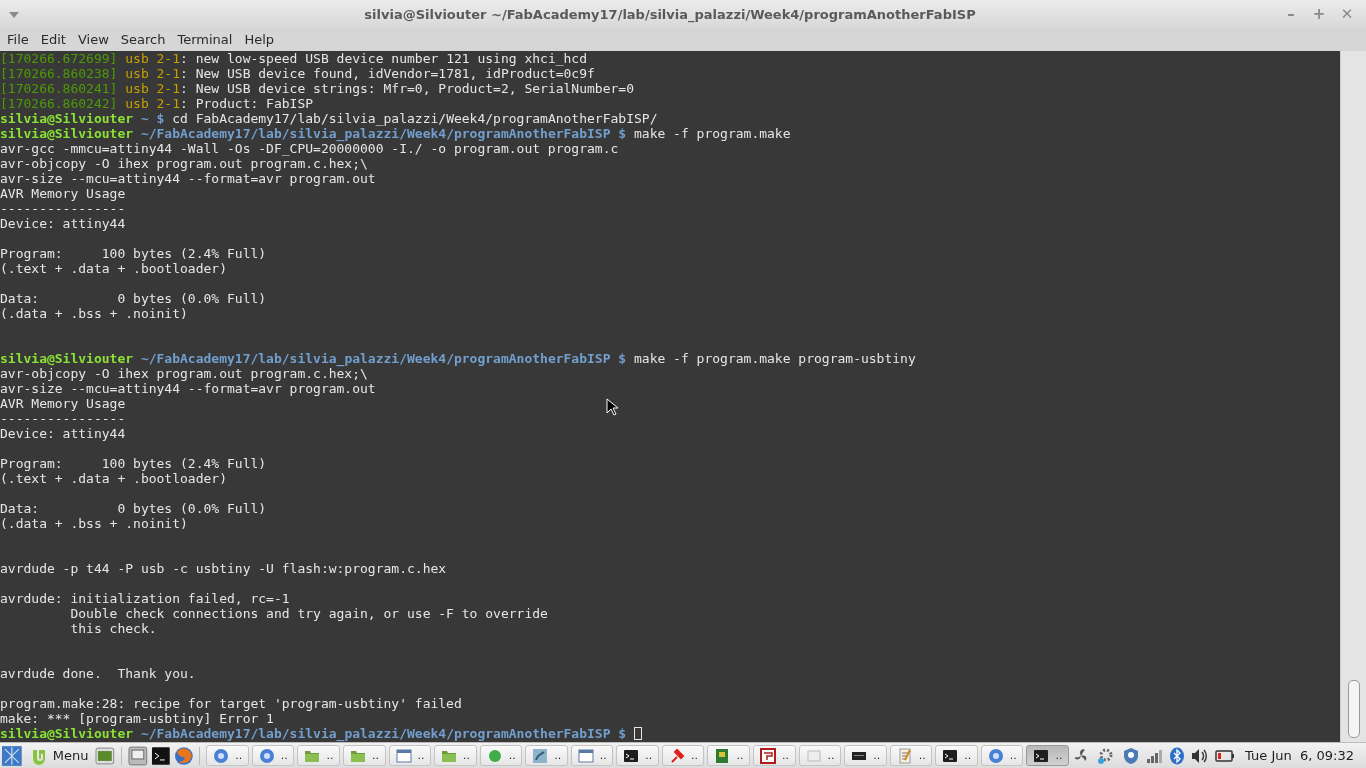 The width and height of the screenshot is (1366, 768). What do you see at coordinates (309, 148) in the screenshot?
I see `terminal-line: avr-gcc -mmcu=attiny44 -Wall -Os -DF_CPU=20000000 -I./ -o program.out program.c` at bounding box center [309, 148].